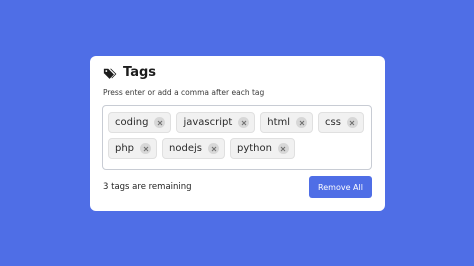 This screenshot has width=474, height=266. Describe the element at coordinates (140, 72) in the screenshot. I see `card-title: Tags` at that location.